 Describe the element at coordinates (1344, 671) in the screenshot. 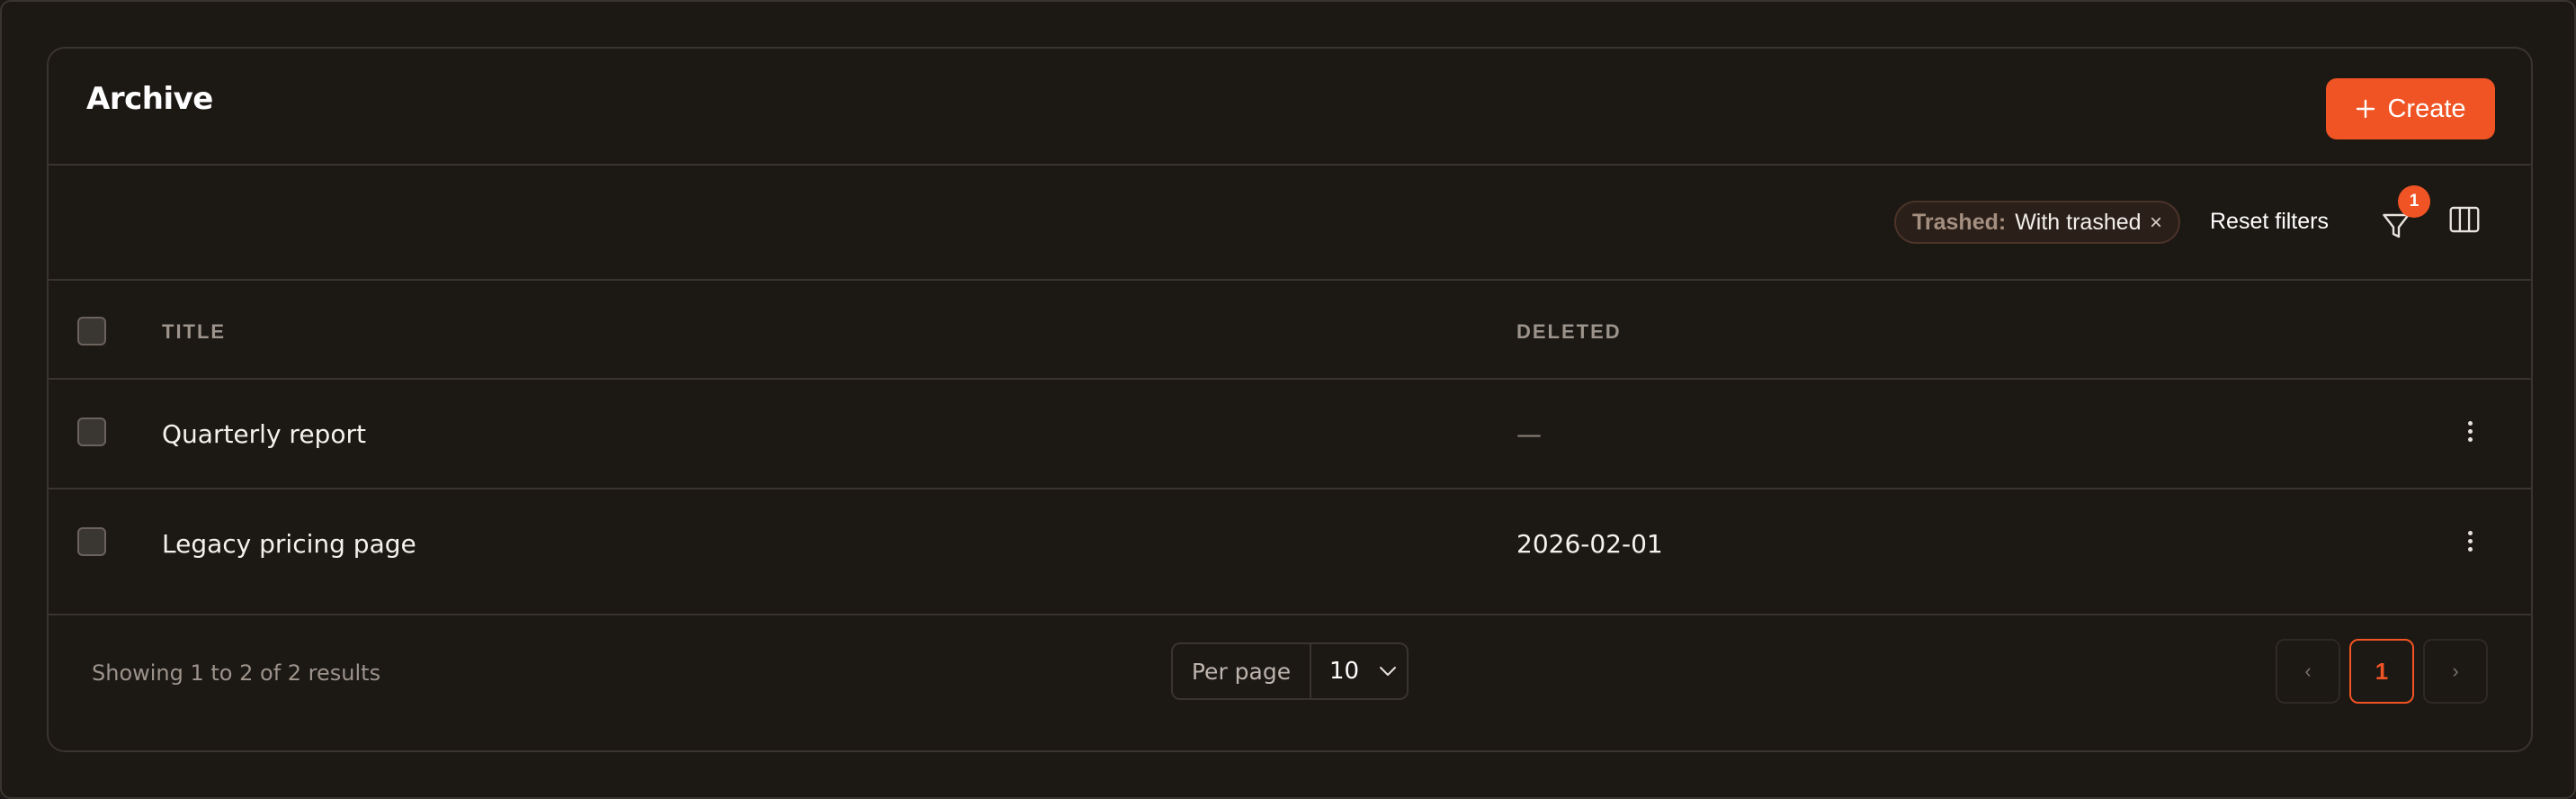

I see `per-page-value: 10` at that location.